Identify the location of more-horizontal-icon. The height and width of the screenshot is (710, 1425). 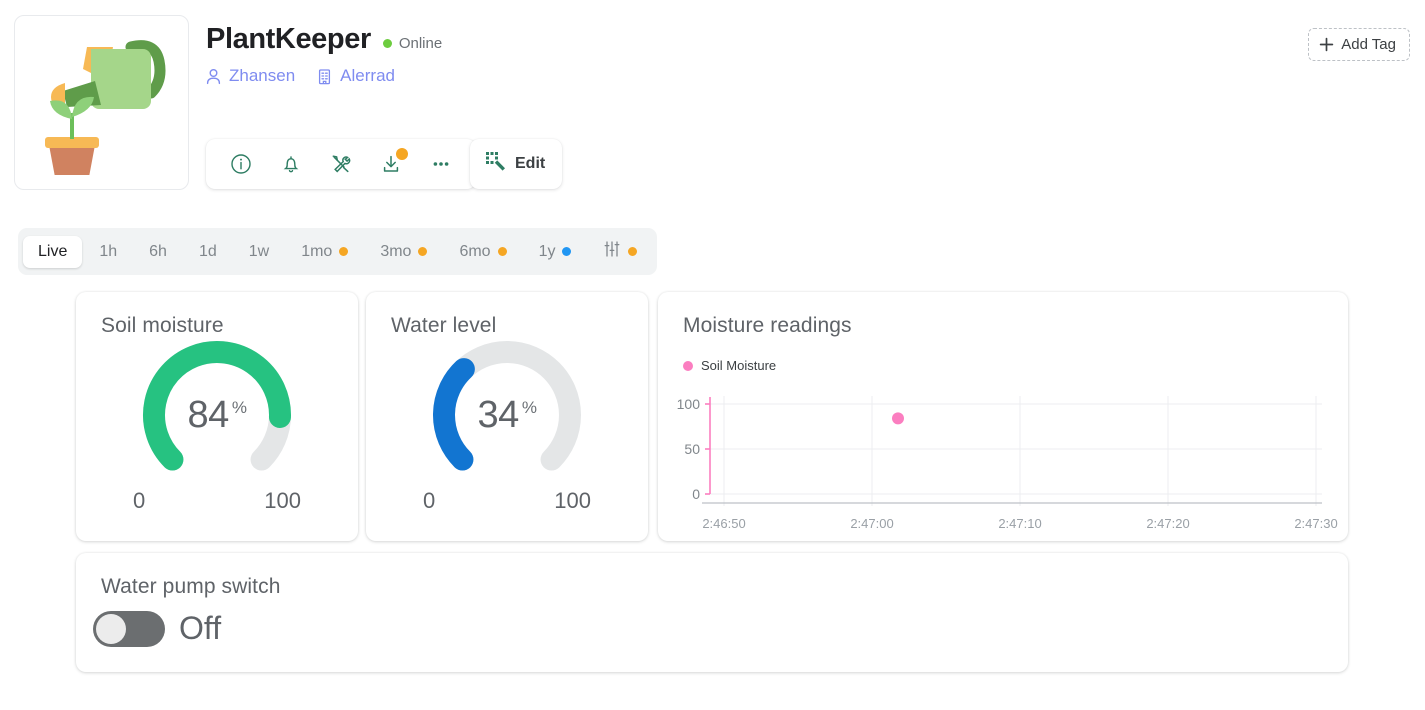
(441, 164).